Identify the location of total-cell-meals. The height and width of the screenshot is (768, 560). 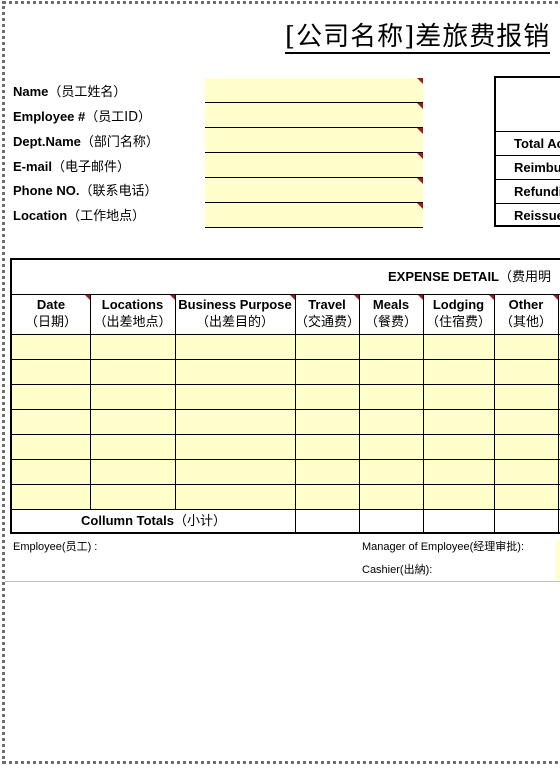
(391, 521).